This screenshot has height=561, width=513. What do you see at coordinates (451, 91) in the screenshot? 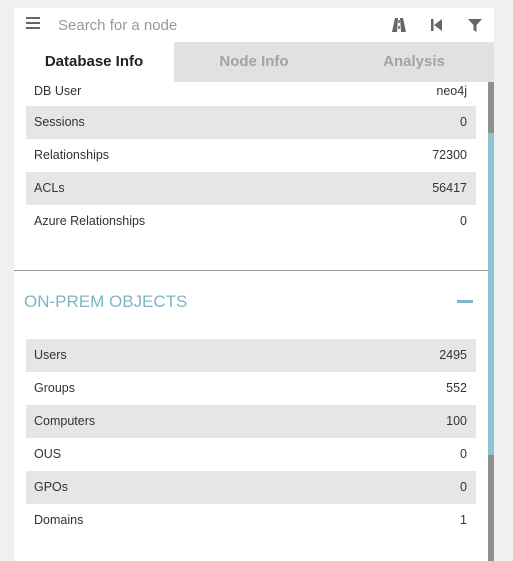
I see `row-value: neo4j` at bounding box center [451, 91].